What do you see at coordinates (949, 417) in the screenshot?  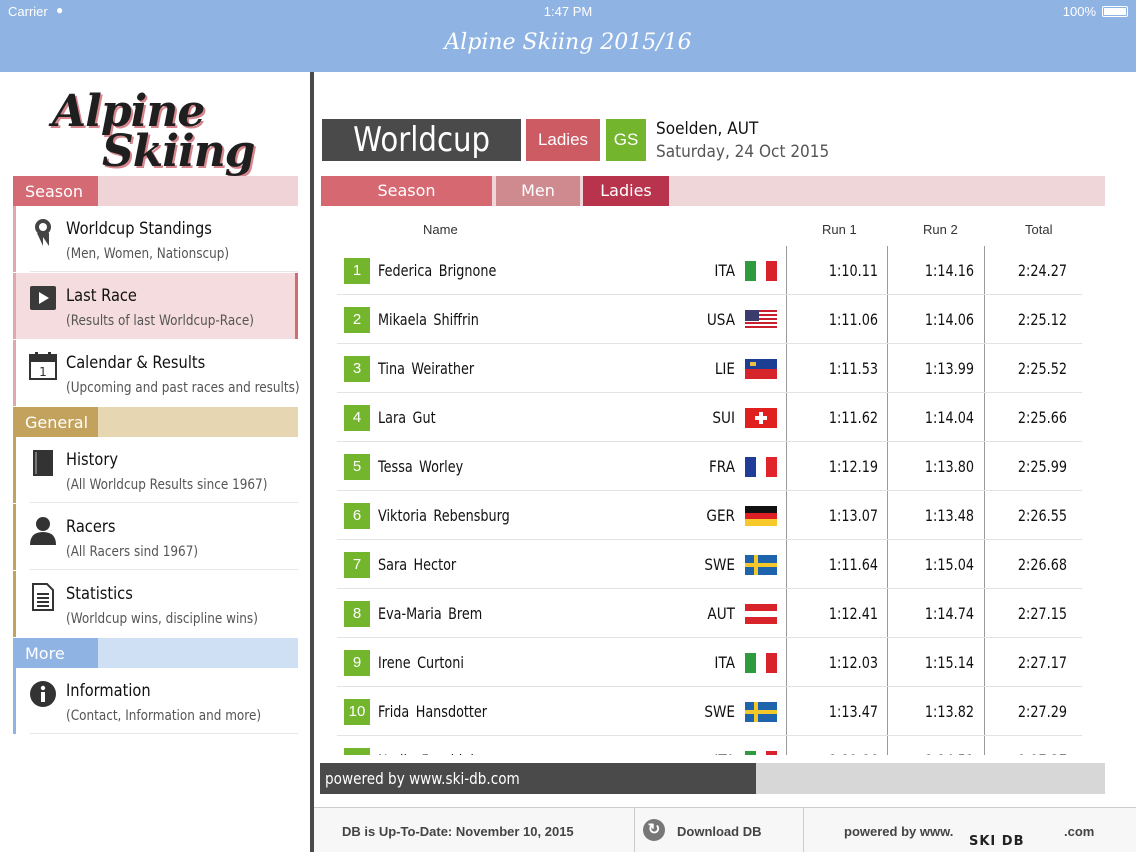 I see `run2-time: 1:14.04` at bounding box center [949, 417].